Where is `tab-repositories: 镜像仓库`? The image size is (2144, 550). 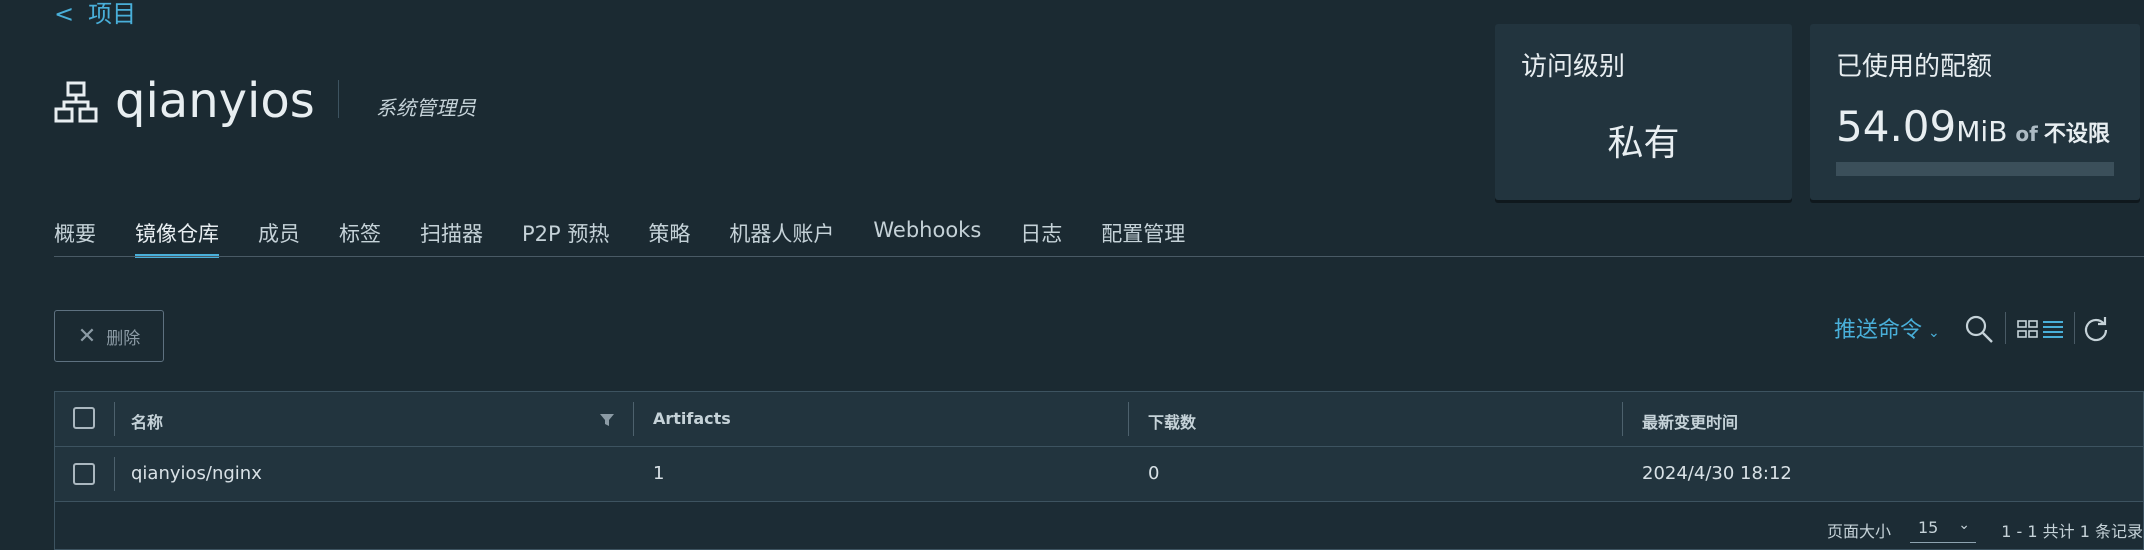 tab-repositories: 镜像仓库 is located at coordinates (177, 236).